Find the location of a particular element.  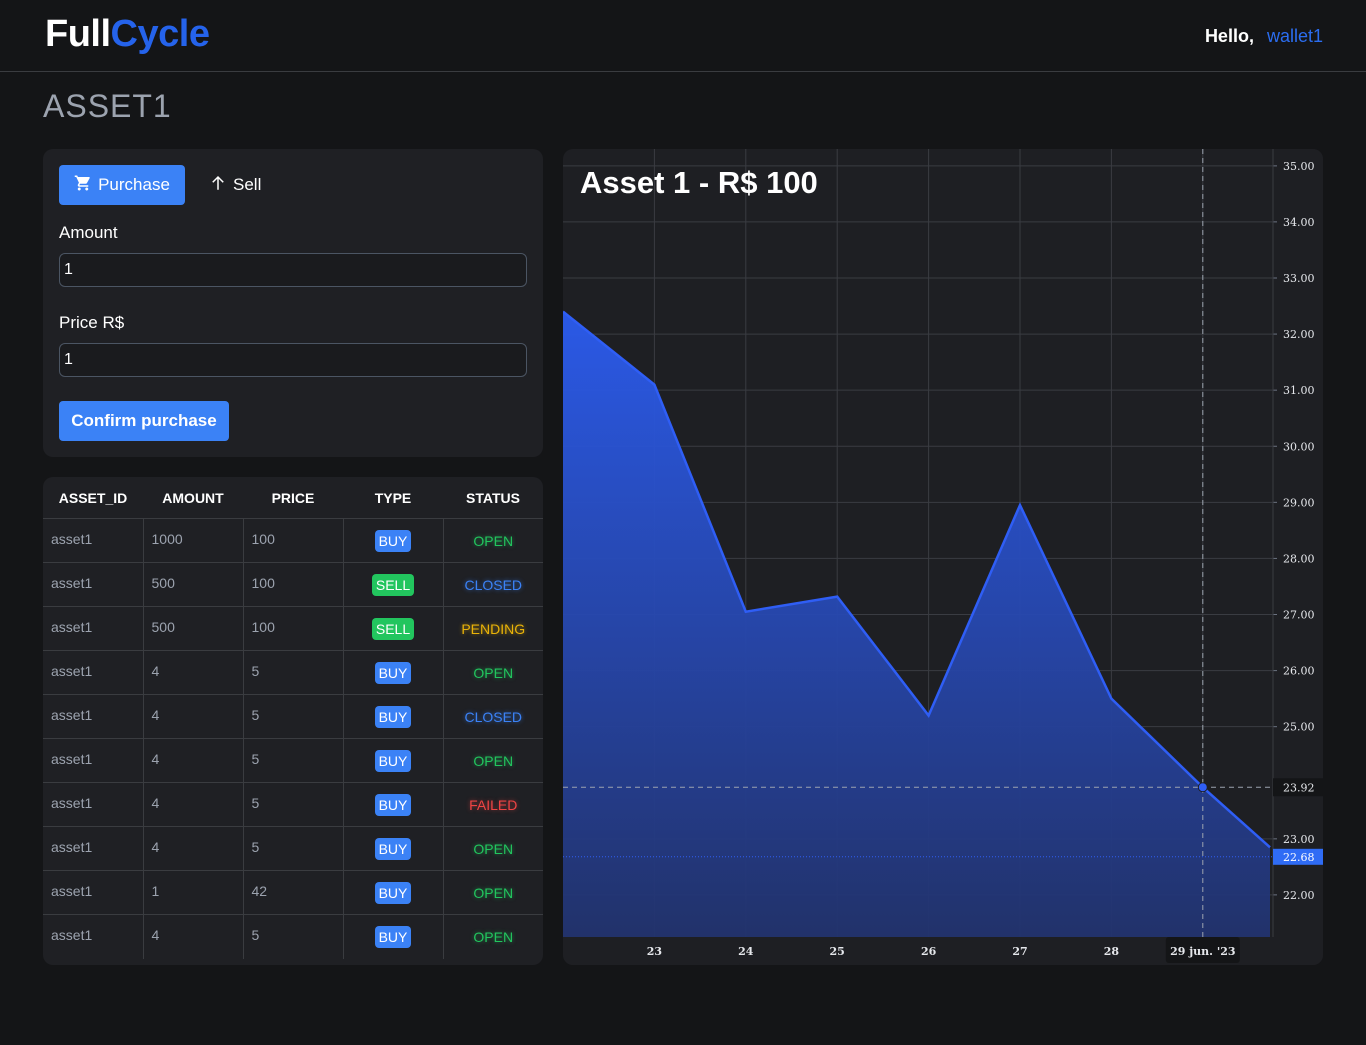

table-row: asset1 4 5 BUY FAILED is located at coordinates (293, 804).